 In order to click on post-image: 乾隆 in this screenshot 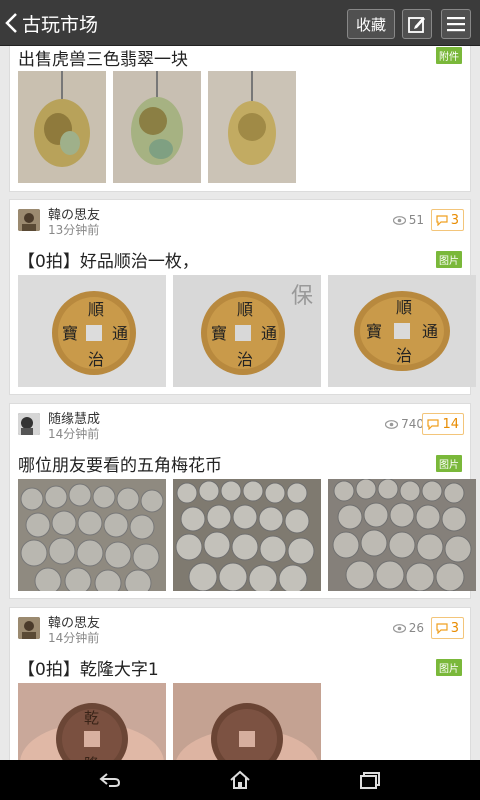, I will do `click(92, 721)`.